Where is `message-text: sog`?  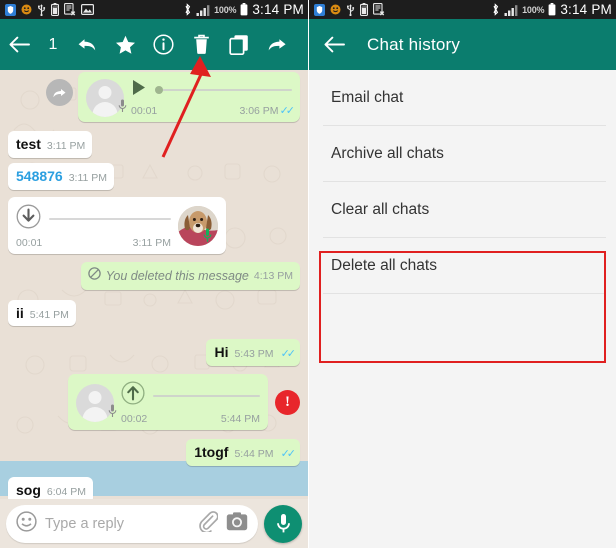
message-text: sog is located at coordinates (28, 489).